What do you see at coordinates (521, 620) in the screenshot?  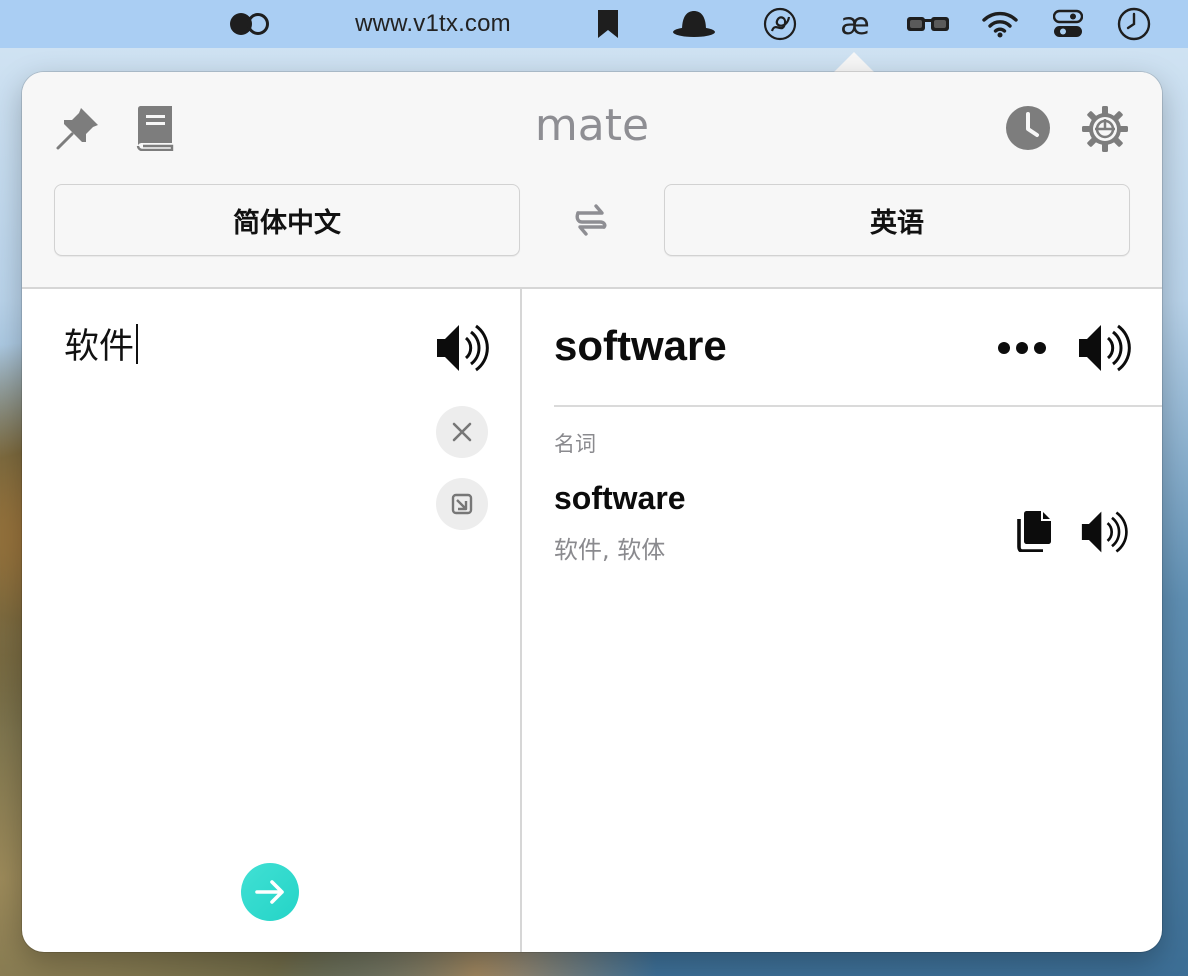 I see `pane-divider` at bounding box center [521, 620].